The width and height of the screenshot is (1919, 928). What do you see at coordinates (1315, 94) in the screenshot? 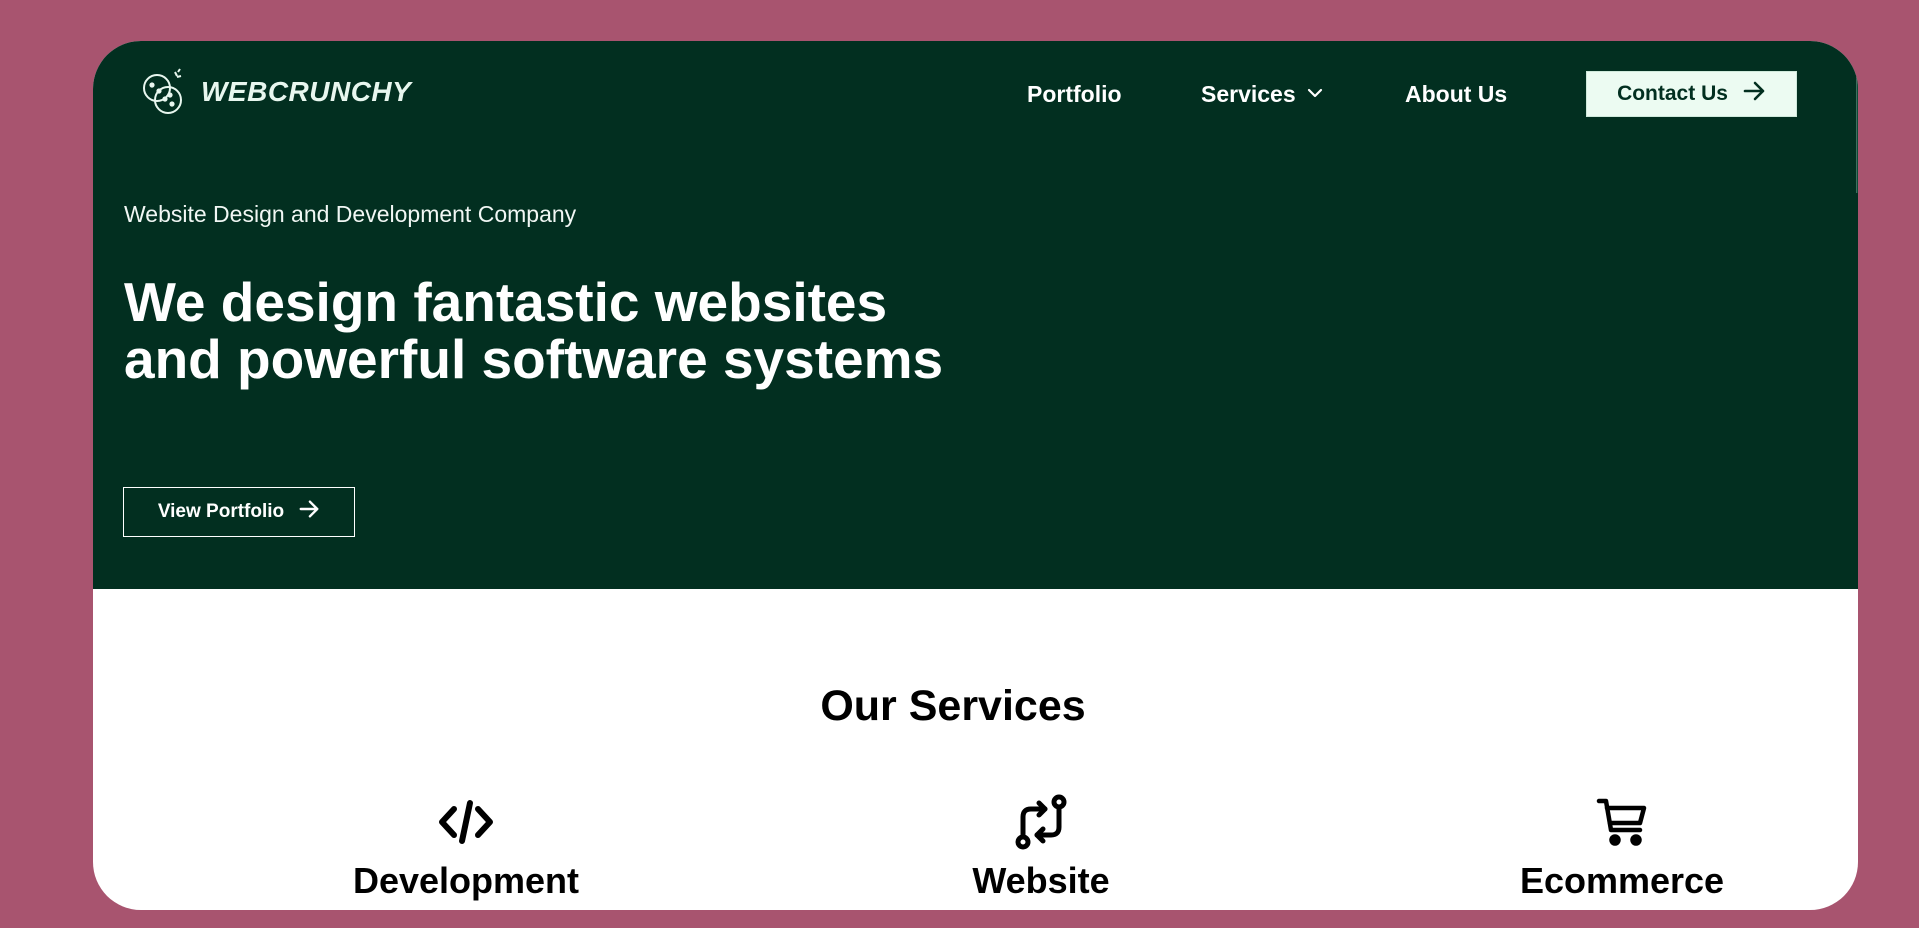
I see `chevron-down-icon` at bounding box center [1315, 94].